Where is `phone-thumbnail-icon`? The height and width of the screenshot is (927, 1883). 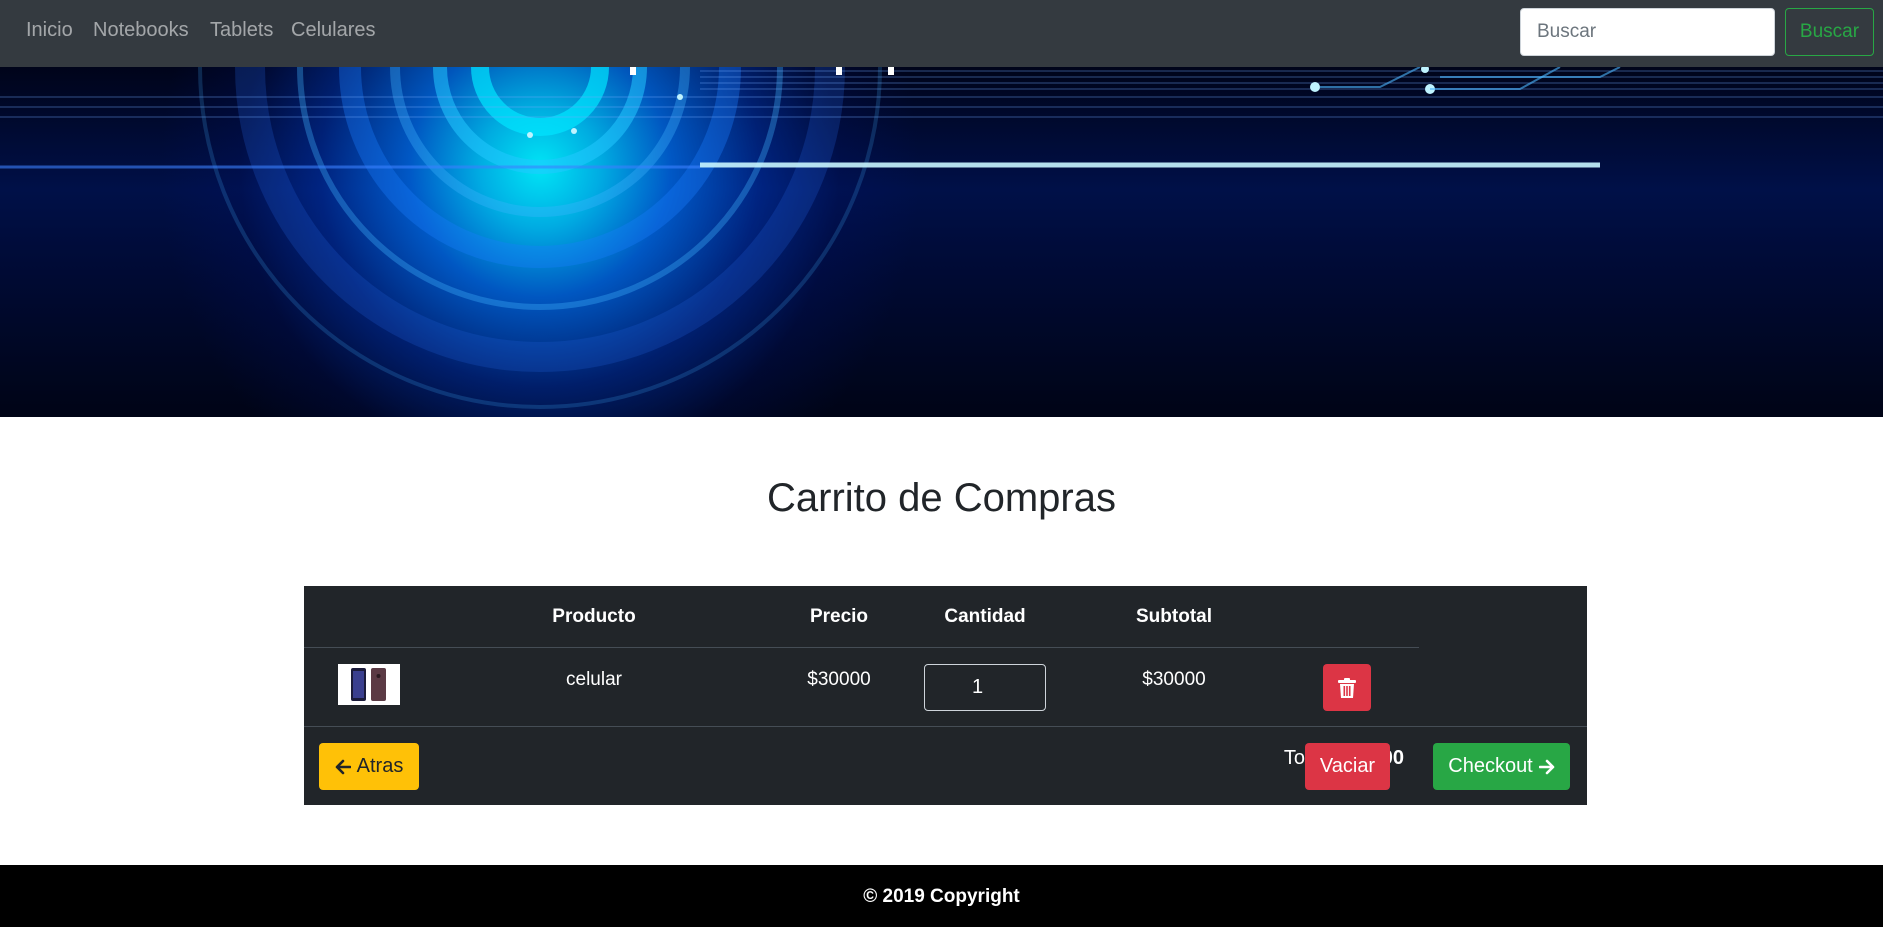 phone-thumbnail-icon is located at coordinates (369, 684).